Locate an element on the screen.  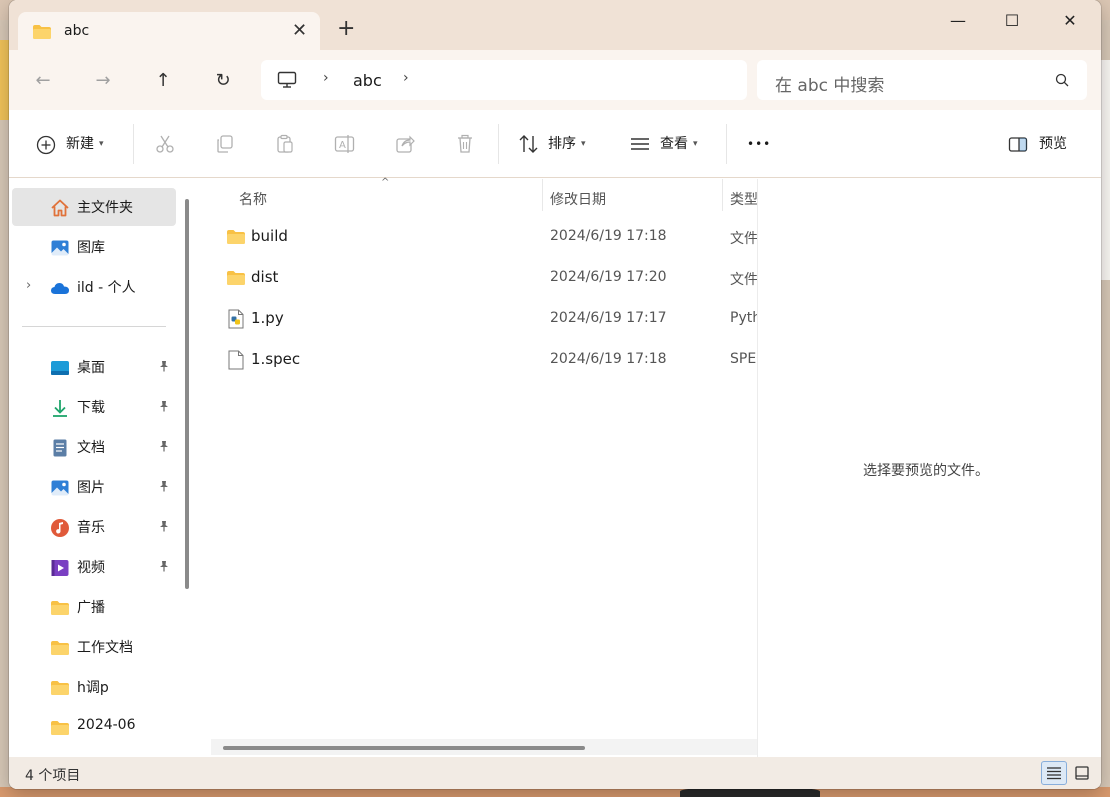
copy-icon is located at coordinates (225, 144).